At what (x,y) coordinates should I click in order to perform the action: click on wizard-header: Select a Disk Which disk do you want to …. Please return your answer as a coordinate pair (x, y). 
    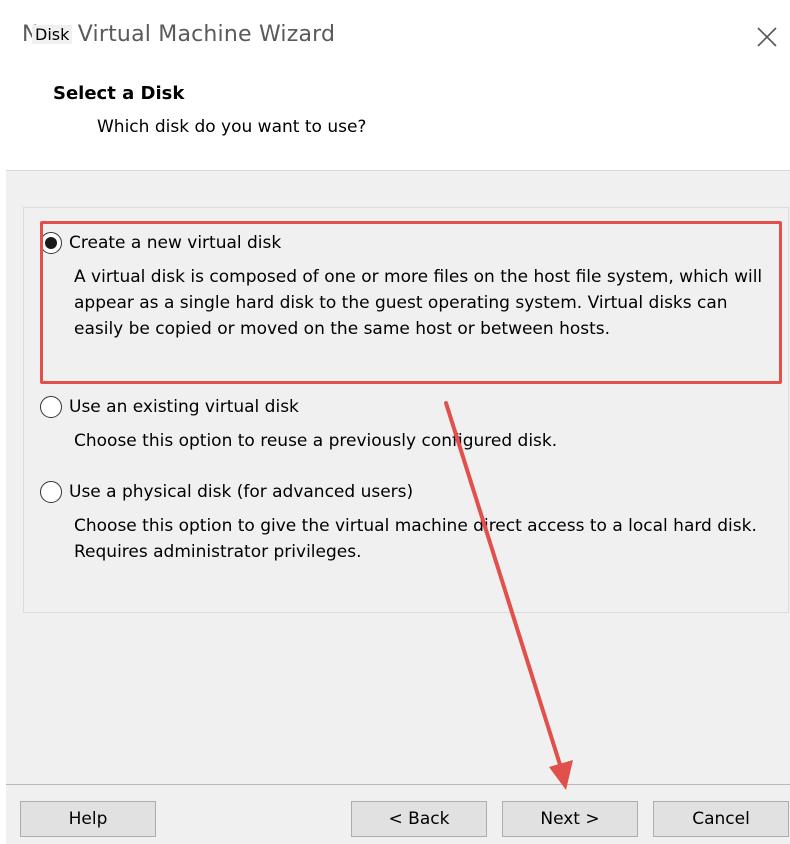
    Looking at the image, I should click on (395, 123).